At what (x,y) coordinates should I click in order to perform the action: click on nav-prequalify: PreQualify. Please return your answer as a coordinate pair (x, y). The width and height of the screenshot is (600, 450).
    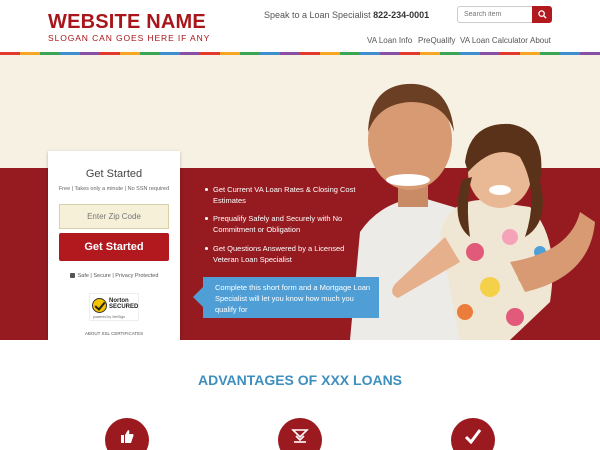
    Looking at the image, I should click on (436, 40).